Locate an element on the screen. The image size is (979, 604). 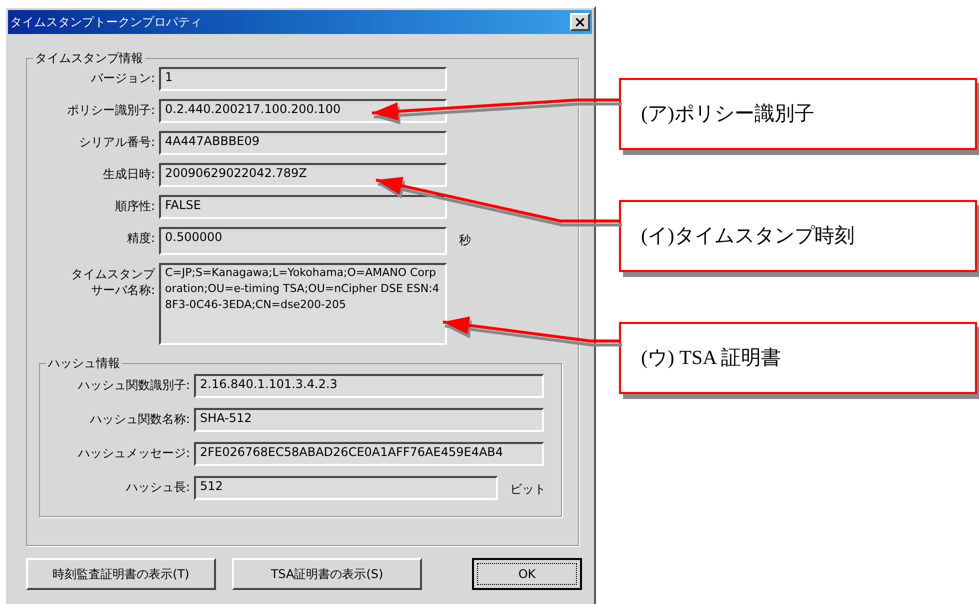
text-field: 4A447ABBBE09 is located at coordinates (303, 143).